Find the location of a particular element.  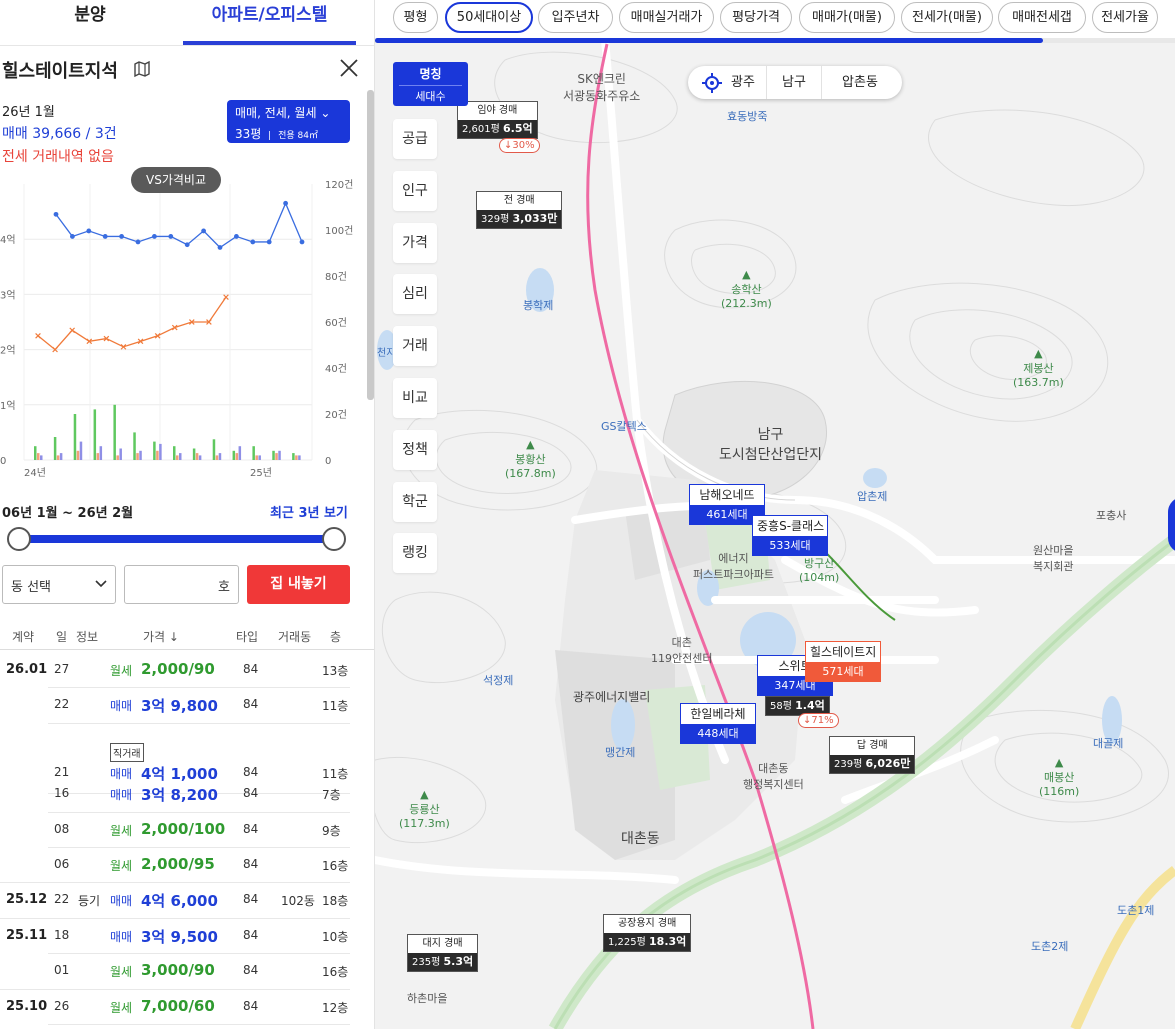

region-district: 남구 is located at coordinates (794, 82).